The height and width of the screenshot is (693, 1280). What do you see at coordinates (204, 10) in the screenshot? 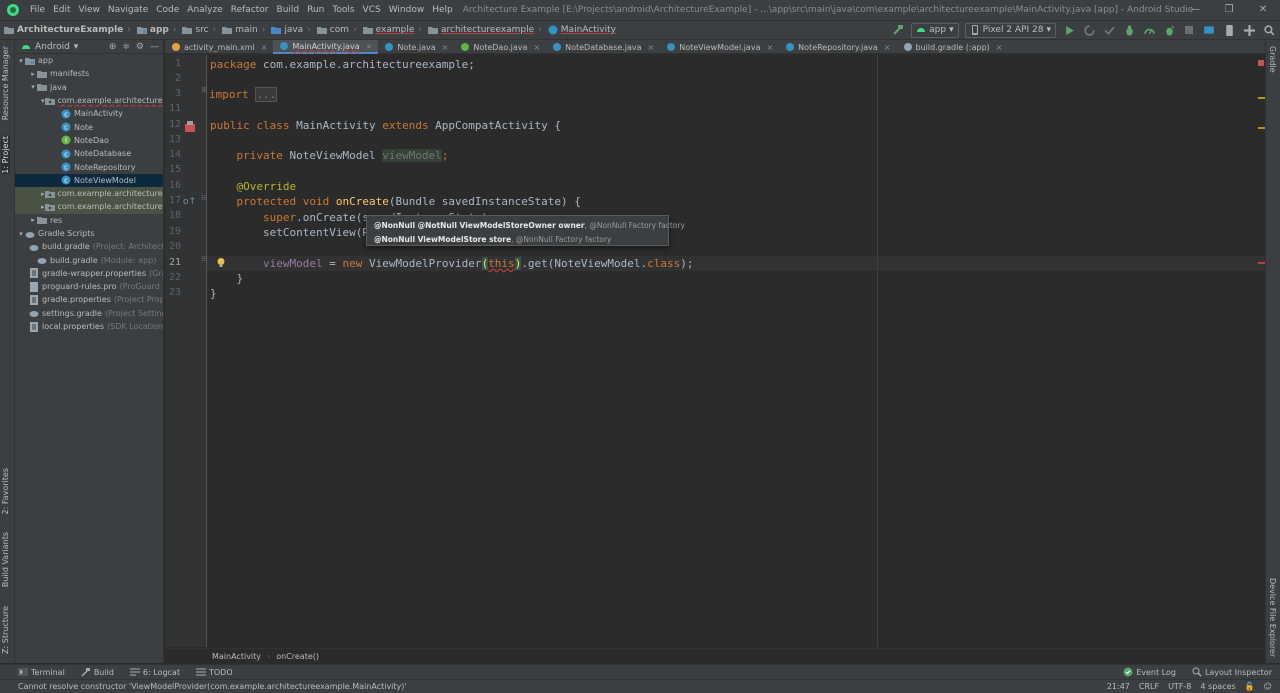
I see `menu-analyze: Analyze` at bounding box center [204, 10].